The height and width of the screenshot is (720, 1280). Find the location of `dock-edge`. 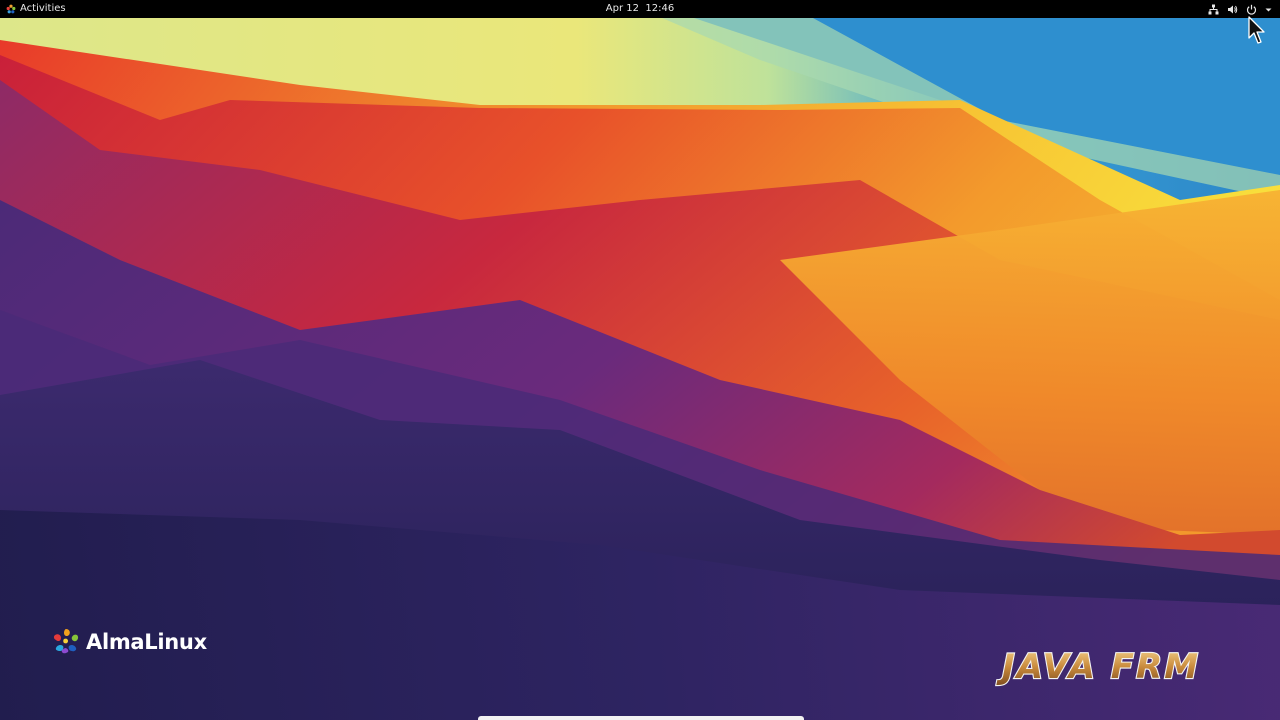

dock-edge is located at coordinates (641, 718).